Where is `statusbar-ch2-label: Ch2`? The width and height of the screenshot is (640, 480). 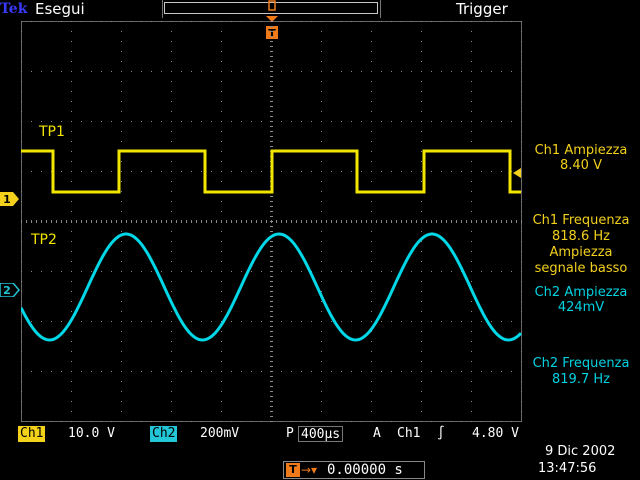 statusbar-ch2-label: Ch2 is located at coordinates (164, 434).